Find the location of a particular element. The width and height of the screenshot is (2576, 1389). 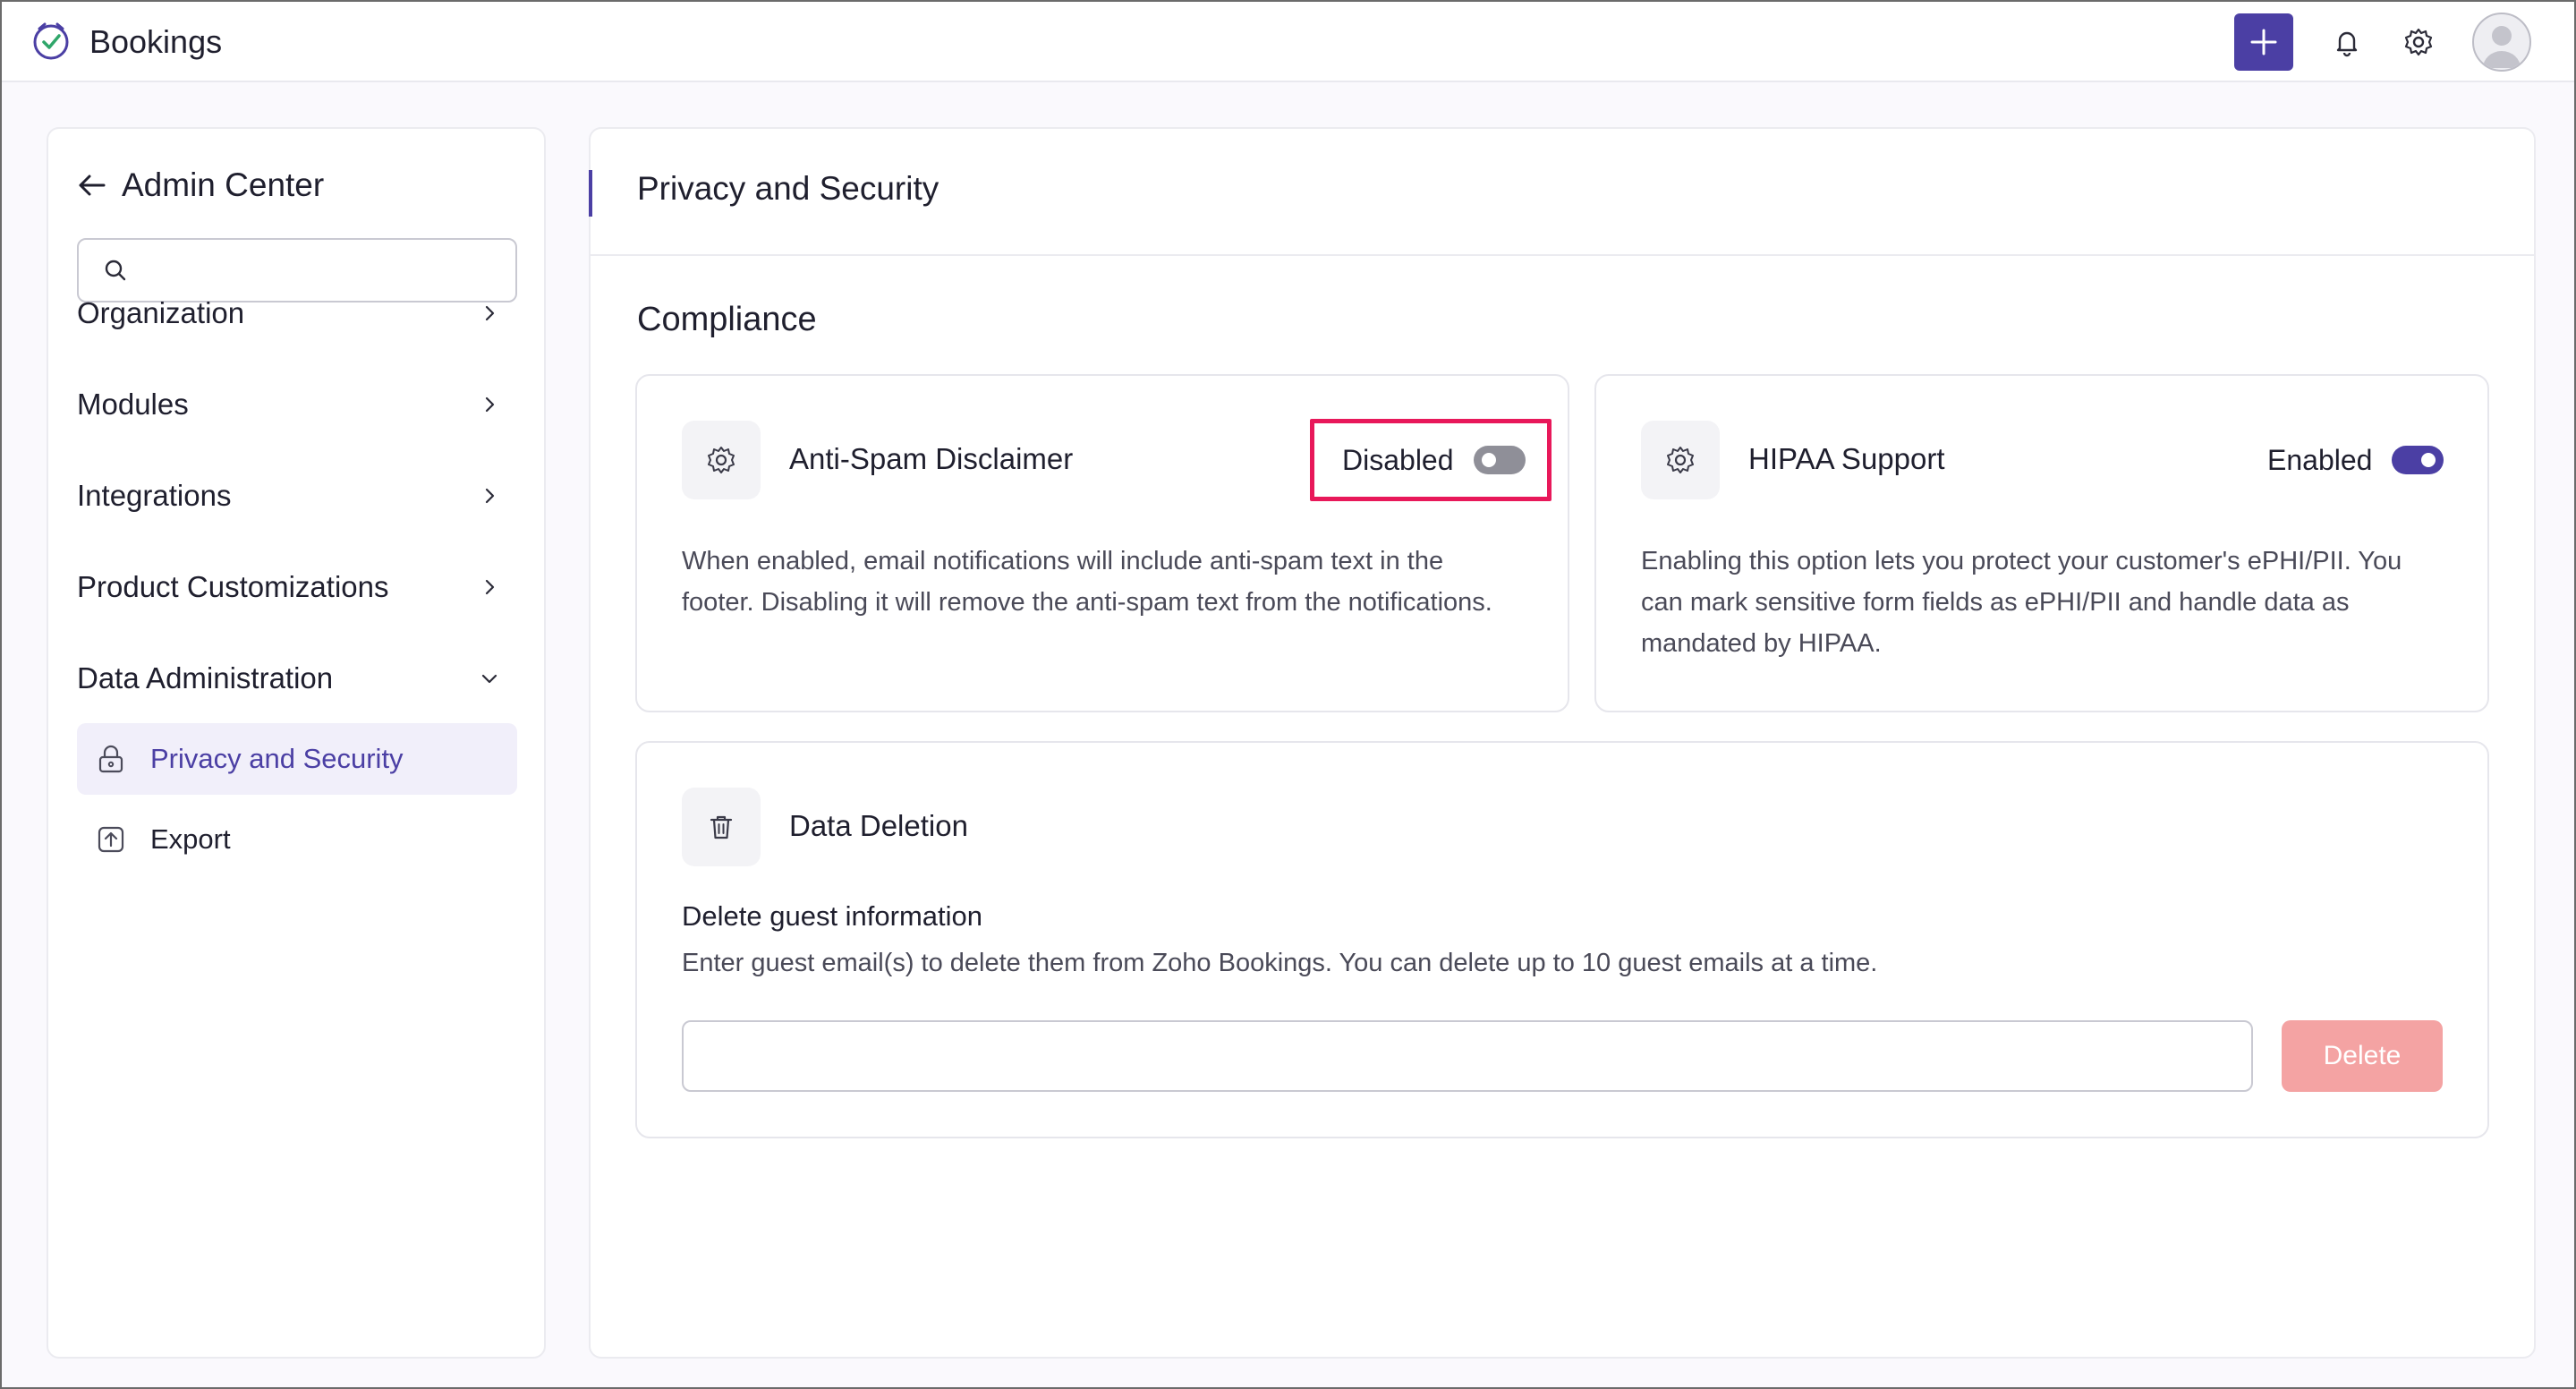

anti-spam-icon-box is located at coordinates (721, 460).